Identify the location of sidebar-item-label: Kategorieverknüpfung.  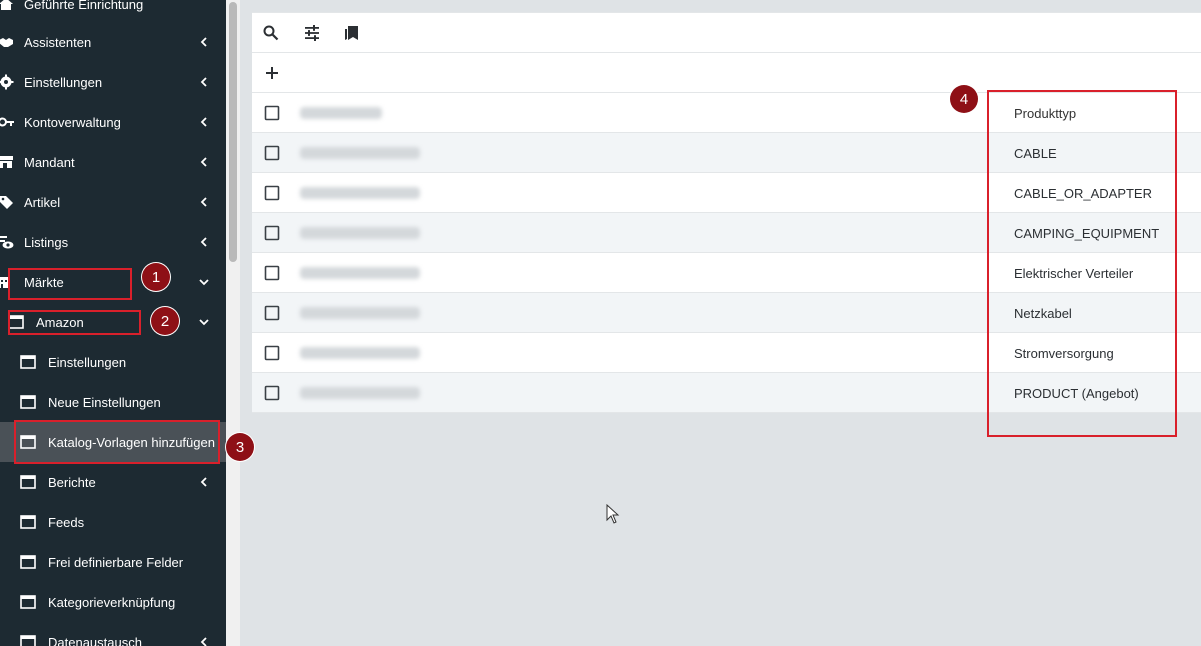
(112, 602).